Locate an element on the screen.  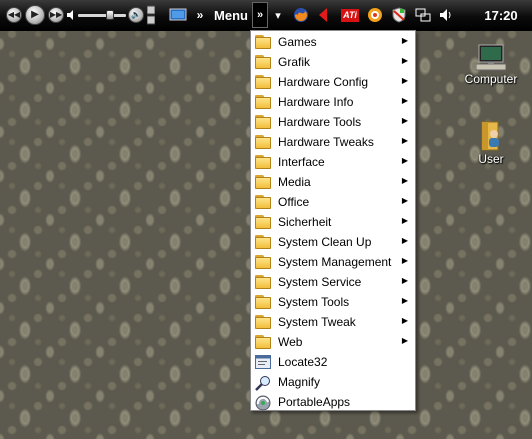
shield-icon is located at coordinates (399, 15).